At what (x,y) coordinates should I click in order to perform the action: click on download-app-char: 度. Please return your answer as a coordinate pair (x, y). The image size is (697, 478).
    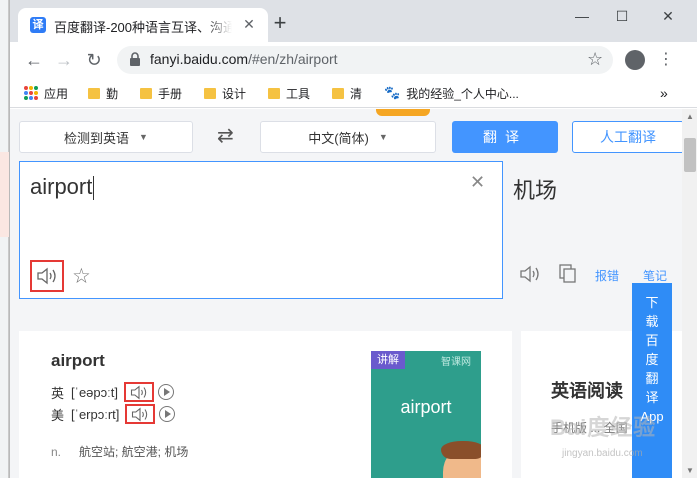
    Looking at the image, I should click on (652, 359).